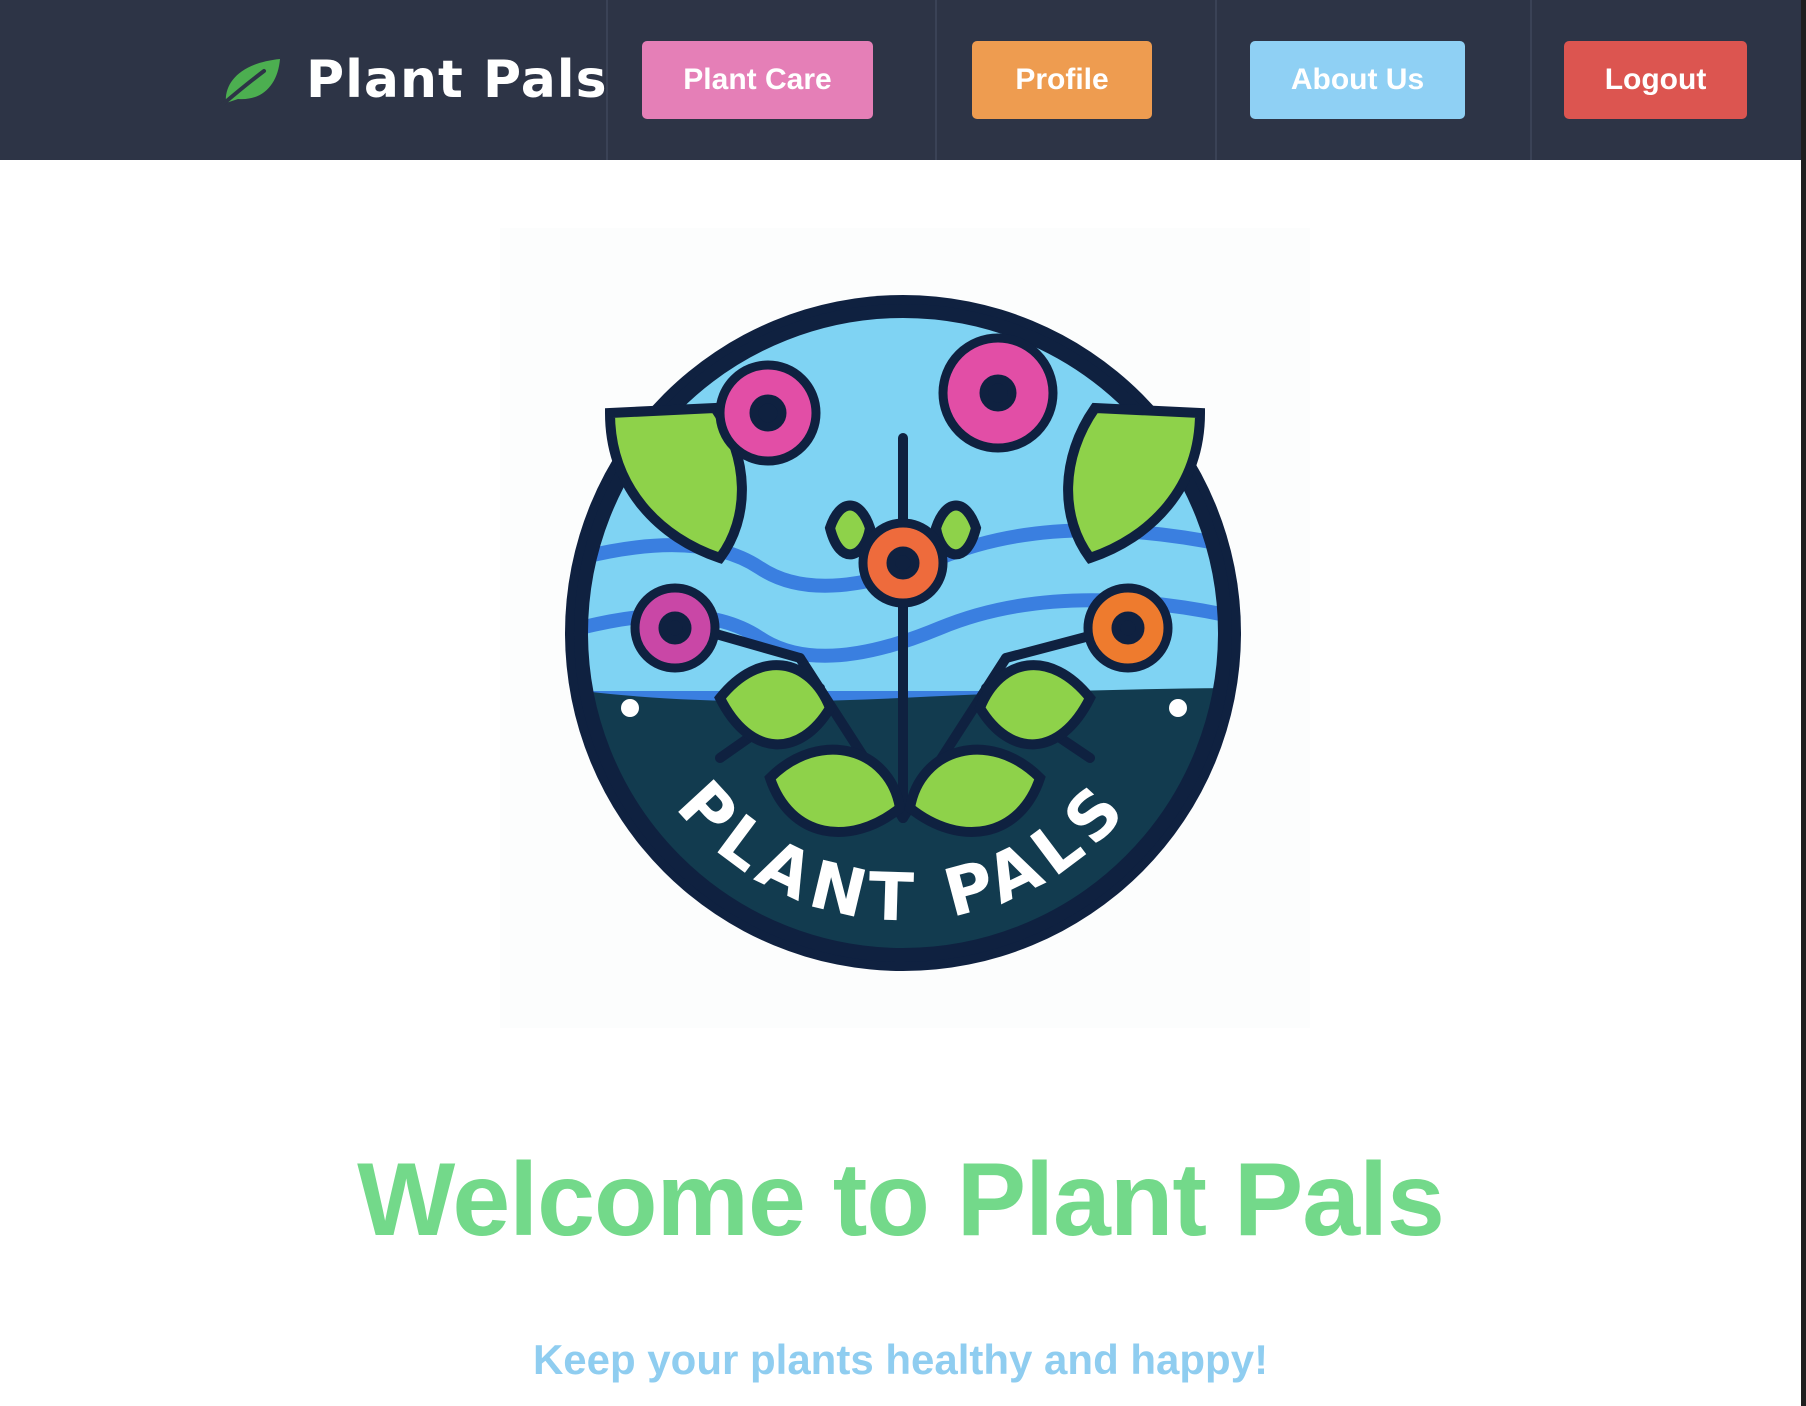 Image resolution: width=1806 pixels, height=1406 pixels. I want to click on plant-care-button: Plant Care, so click(757, 80).